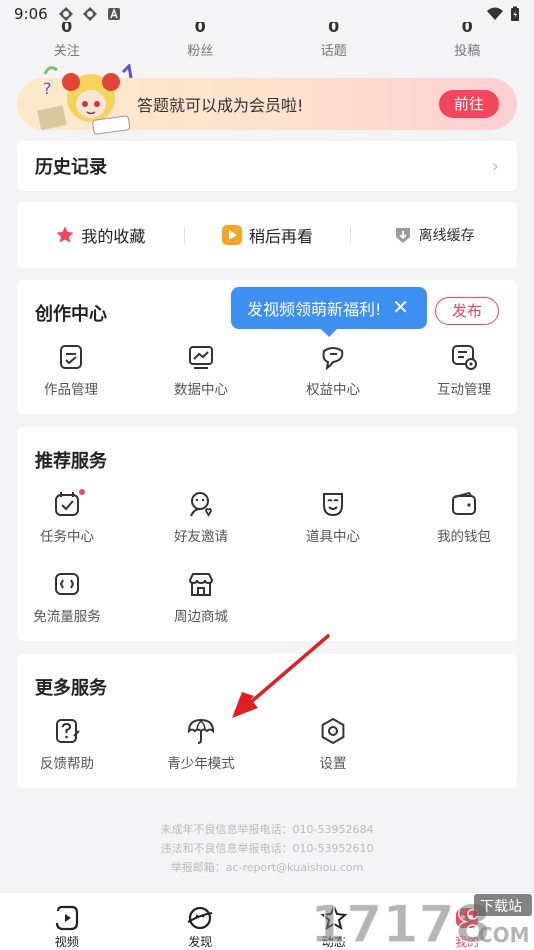 The height and width of the screenshot is (950, 534). Describe the element at coordinates (333, 537) in the screenshot. I see `props-center-label: 道具中心` at that location.